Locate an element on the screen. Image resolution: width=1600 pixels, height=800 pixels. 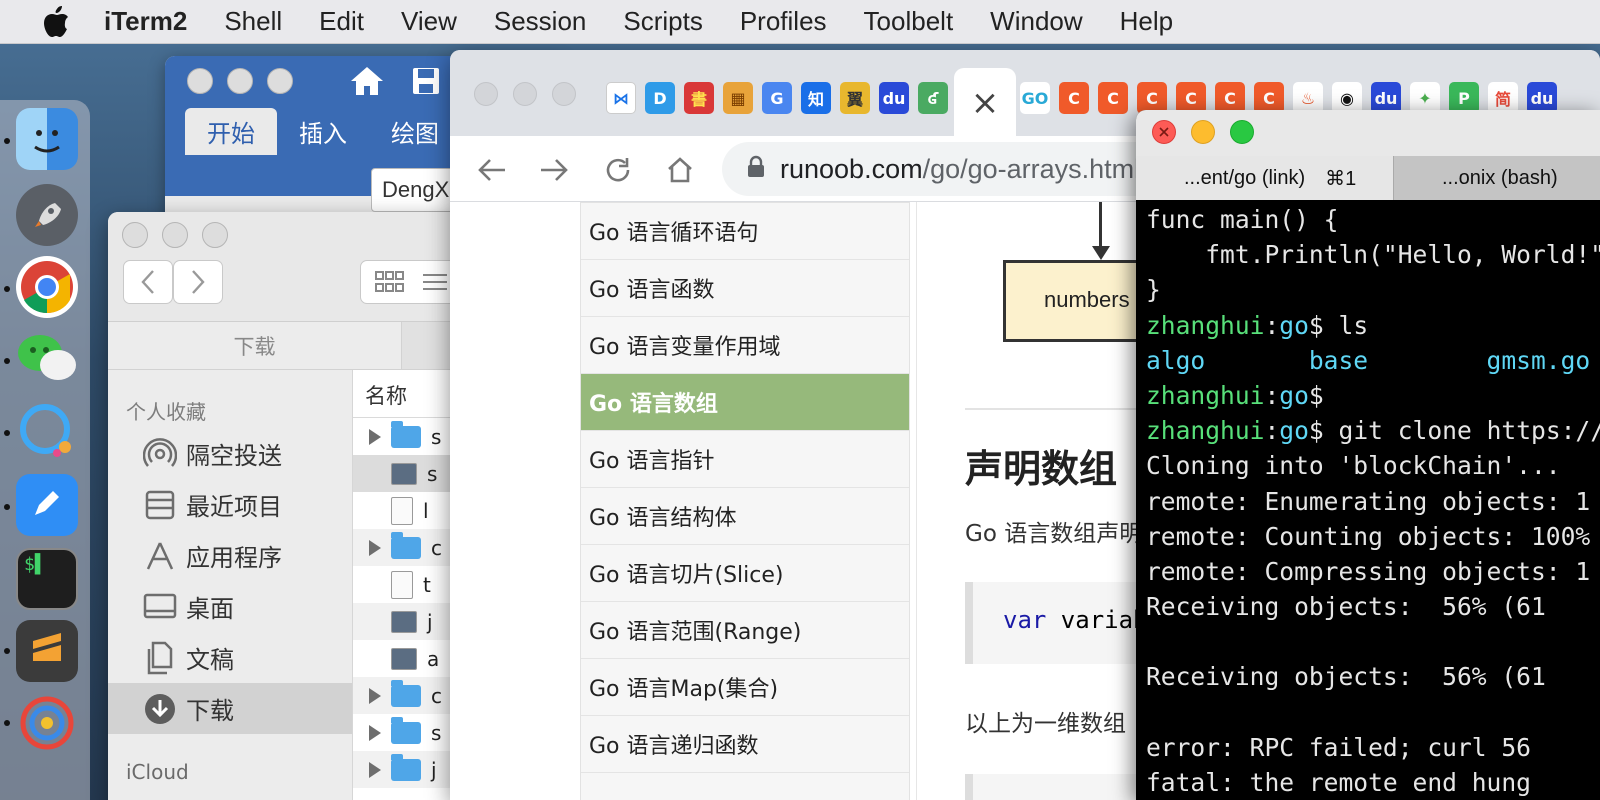
nav-item: Go 语言结构体 is located at coordinates (745, 516).